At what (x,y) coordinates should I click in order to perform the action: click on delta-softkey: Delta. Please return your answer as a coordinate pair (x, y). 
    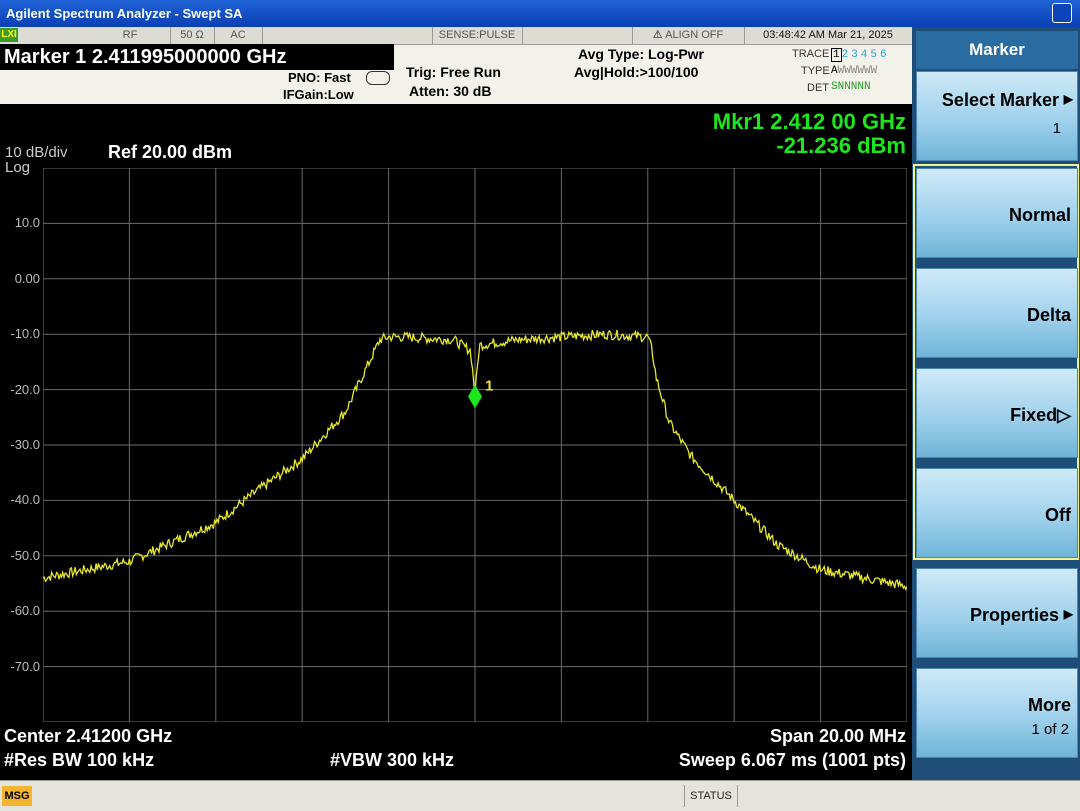
    Looking at the image, I should click on (997, 313).